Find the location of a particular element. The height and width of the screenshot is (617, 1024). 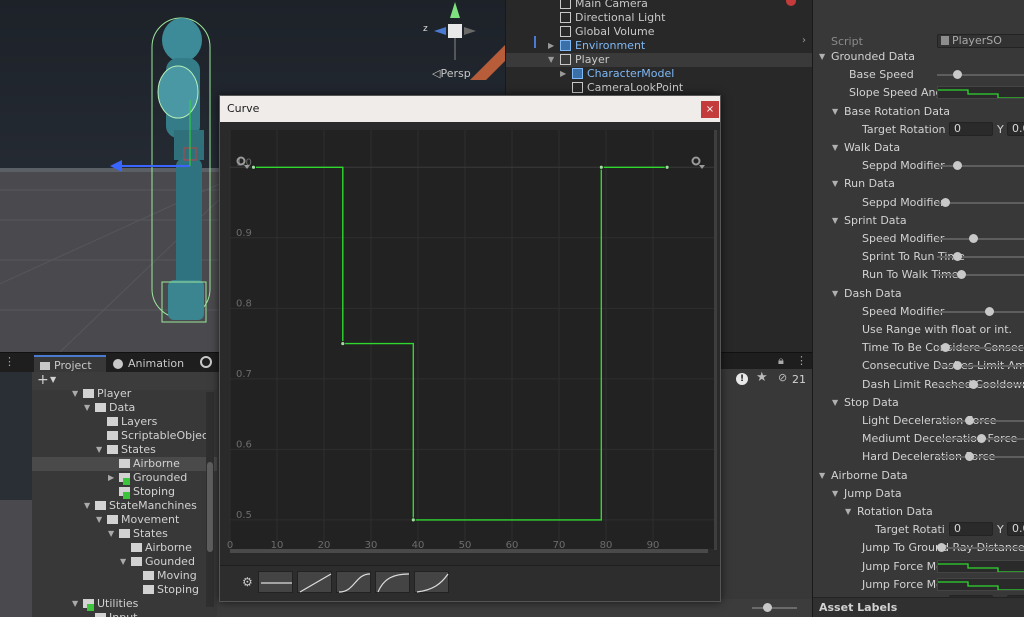

hierarchy-item: CameraLookPoint is located at coordinates (659, 88).